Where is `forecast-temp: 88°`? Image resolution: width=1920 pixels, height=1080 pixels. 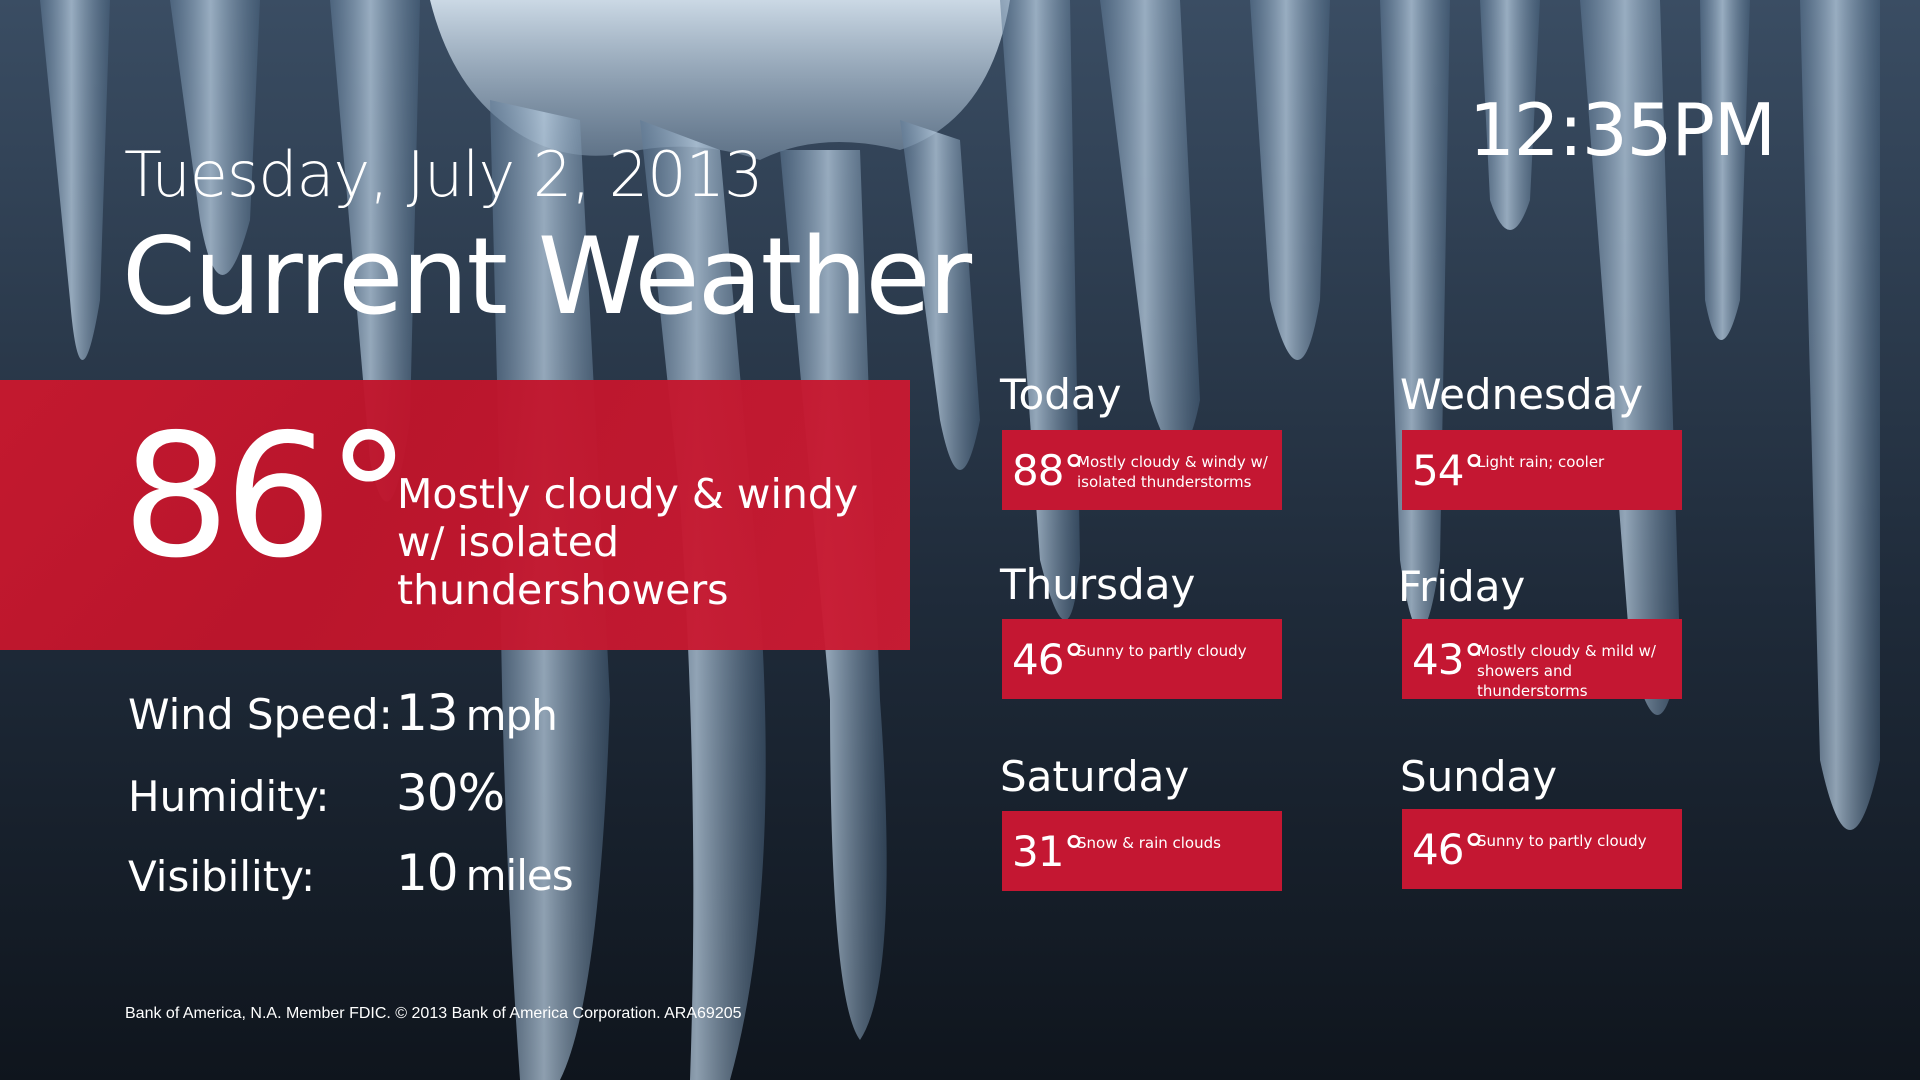 forecast-temp: 88° is located at coordinates (1048, 470).